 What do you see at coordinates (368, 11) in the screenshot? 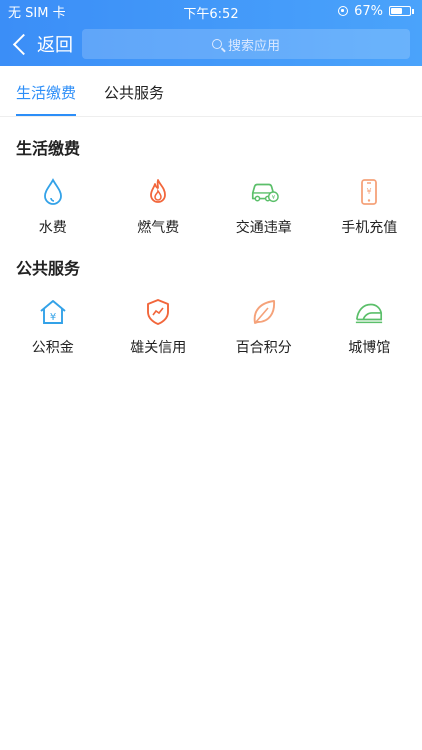
I see `battery-percent: 67%` at bounding box center [368, 11].